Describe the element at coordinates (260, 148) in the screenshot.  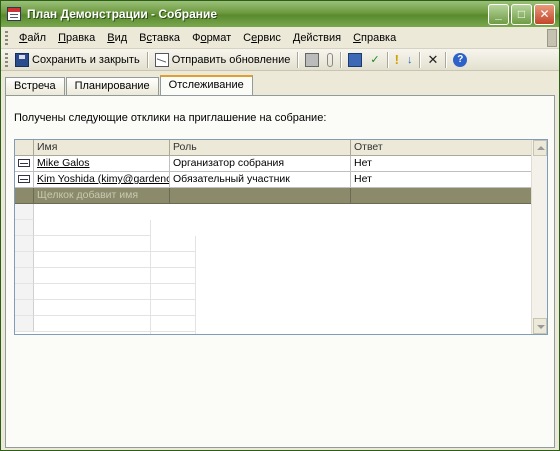
I see `column-header-role: Роль` at that location.